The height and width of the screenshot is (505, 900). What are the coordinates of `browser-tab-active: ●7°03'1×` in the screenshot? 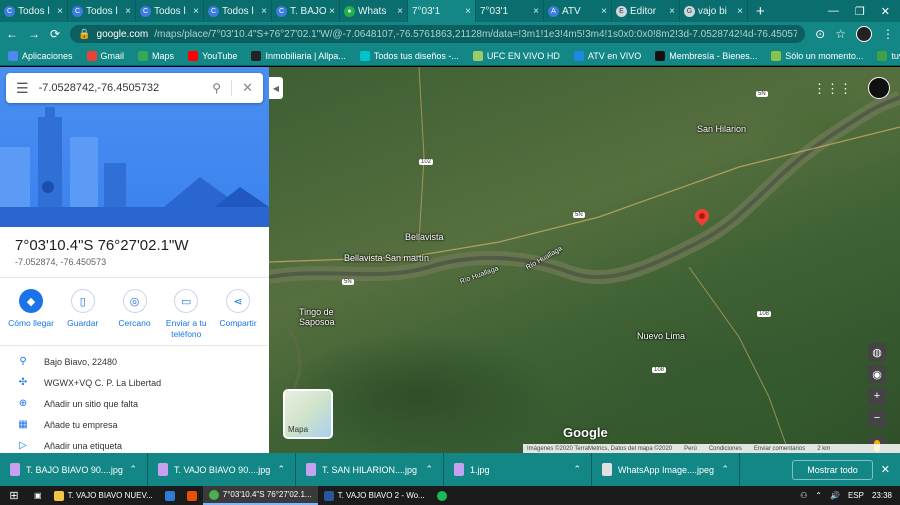 It's located at (372, 39).